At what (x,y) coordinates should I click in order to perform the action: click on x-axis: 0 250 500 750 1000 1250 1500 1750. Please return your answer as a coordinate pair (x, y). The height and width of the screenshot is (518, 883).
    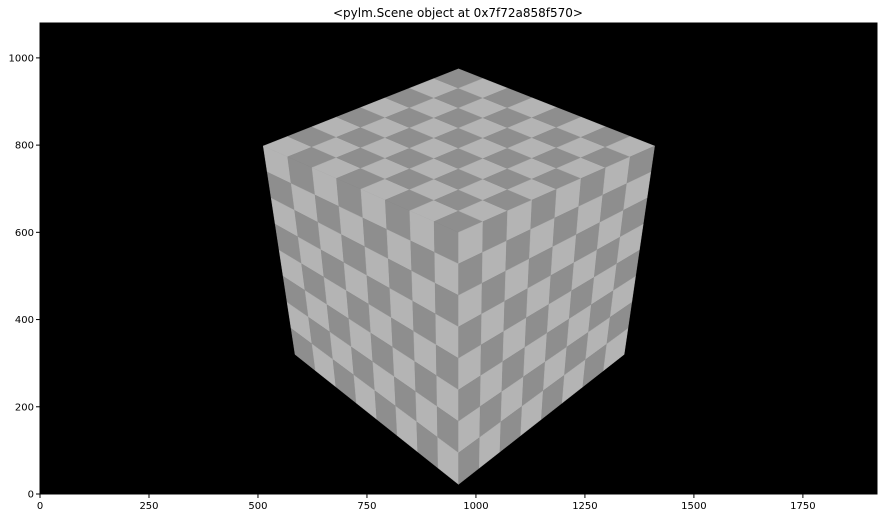
    Looking at the image, I should click on (426, 503).